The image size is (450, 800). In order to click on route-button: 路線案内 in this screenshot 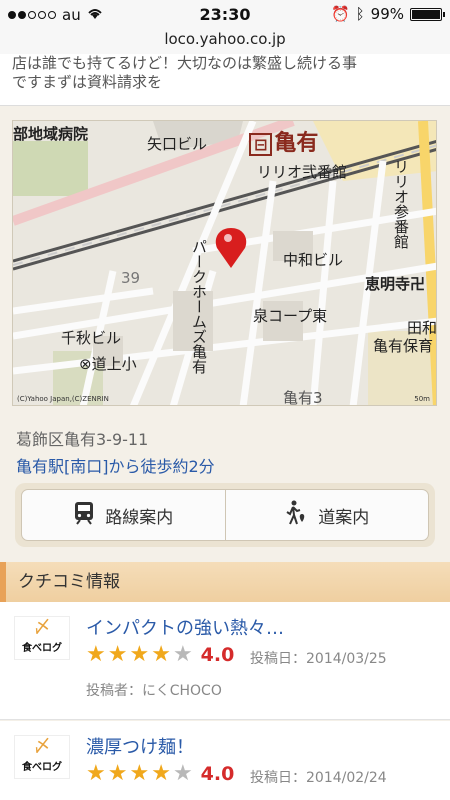, I will do `click(123, 515)`.